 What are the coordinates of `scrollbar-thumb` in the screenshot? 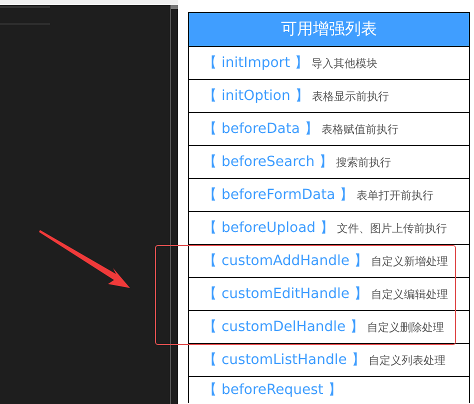 It's located at (174, 7).